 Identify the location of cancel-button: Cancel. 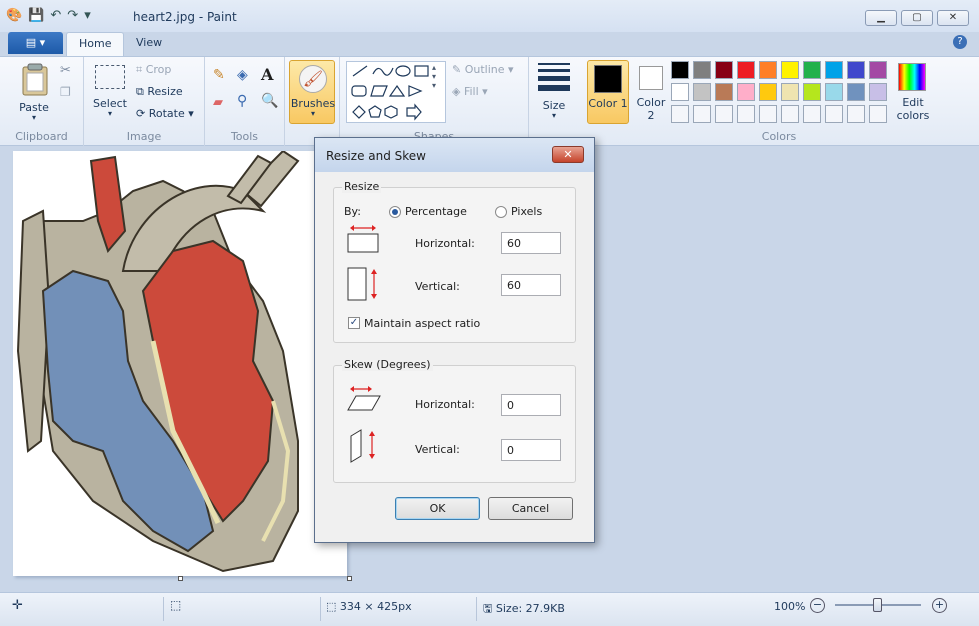
(530, 508).